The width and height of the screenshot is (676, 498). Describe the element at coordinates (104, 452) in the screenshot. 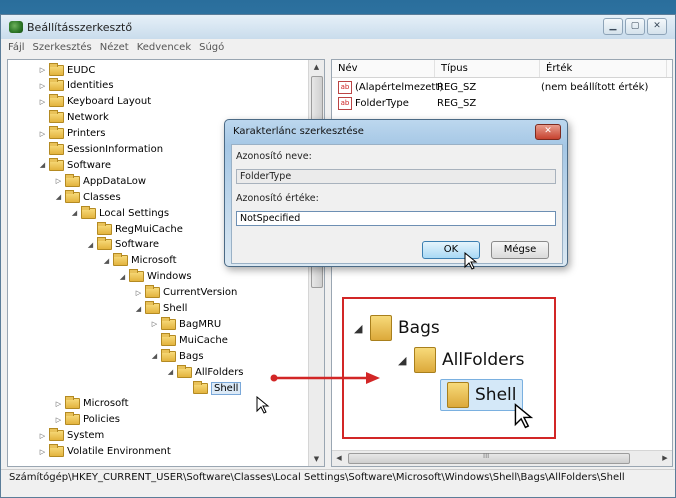

I see `tree-node: ▷ Volatile Environment` at that location.